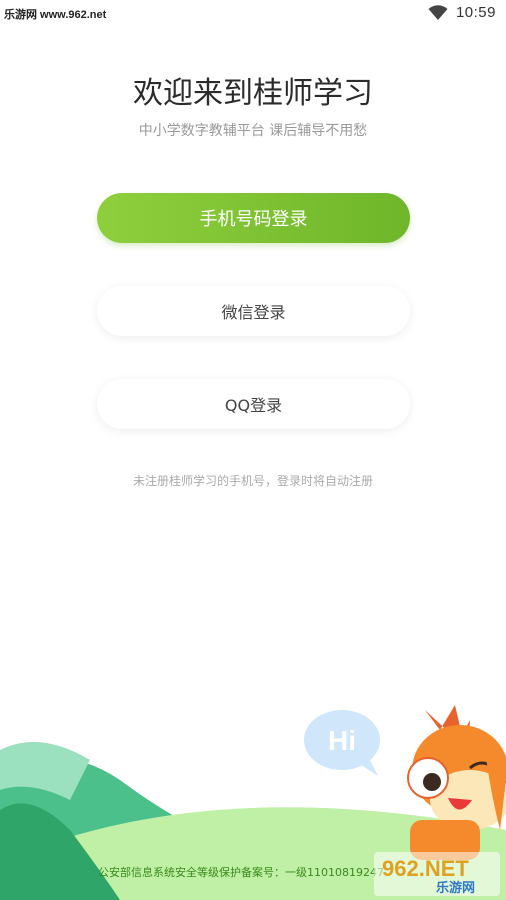 Image resolution: width=506 pixels, height=900 pixels. I want to click on wechat-login-label: 微信登录, so click(253, 312).